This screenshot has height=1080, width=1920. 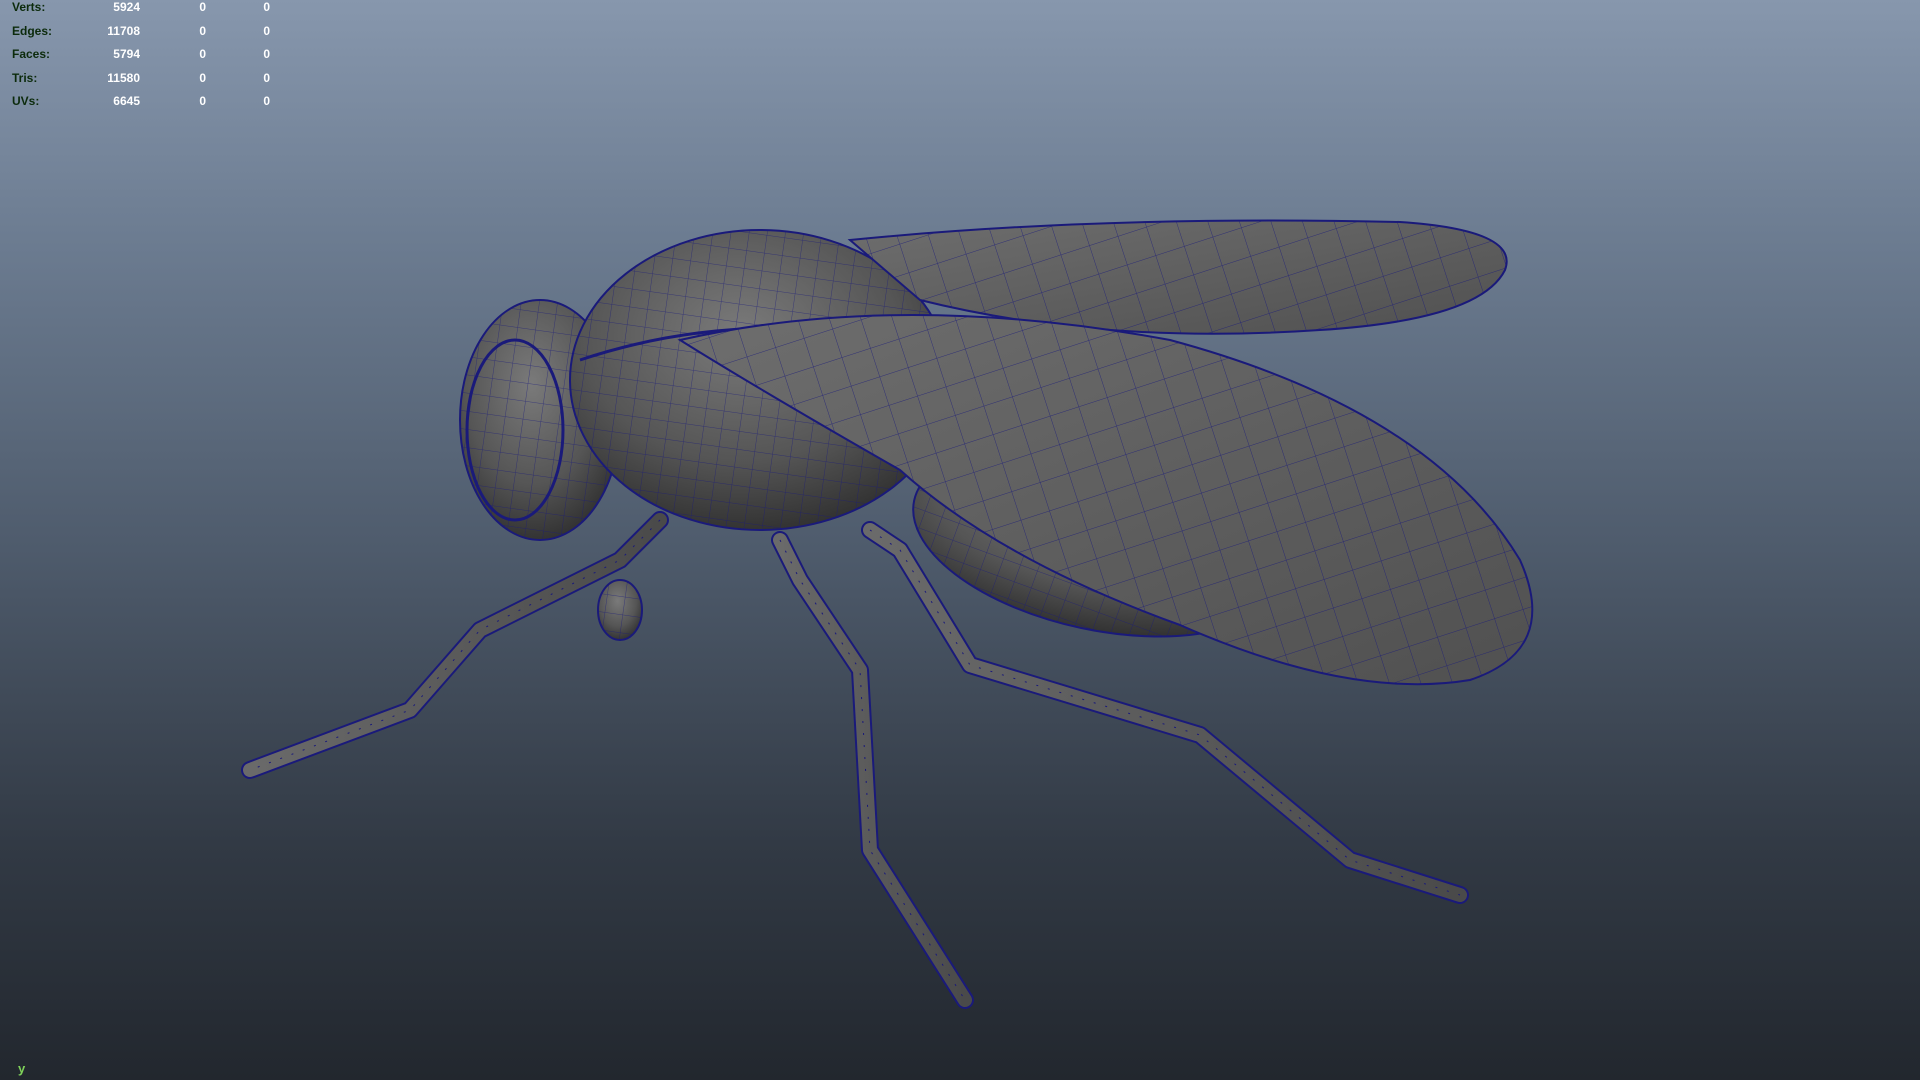 What do you see at coordinates (142, 106) in the screenshot?
I see `hud-row-uvs: UVs: 6645 0 0` at bounding box center [142, 106].